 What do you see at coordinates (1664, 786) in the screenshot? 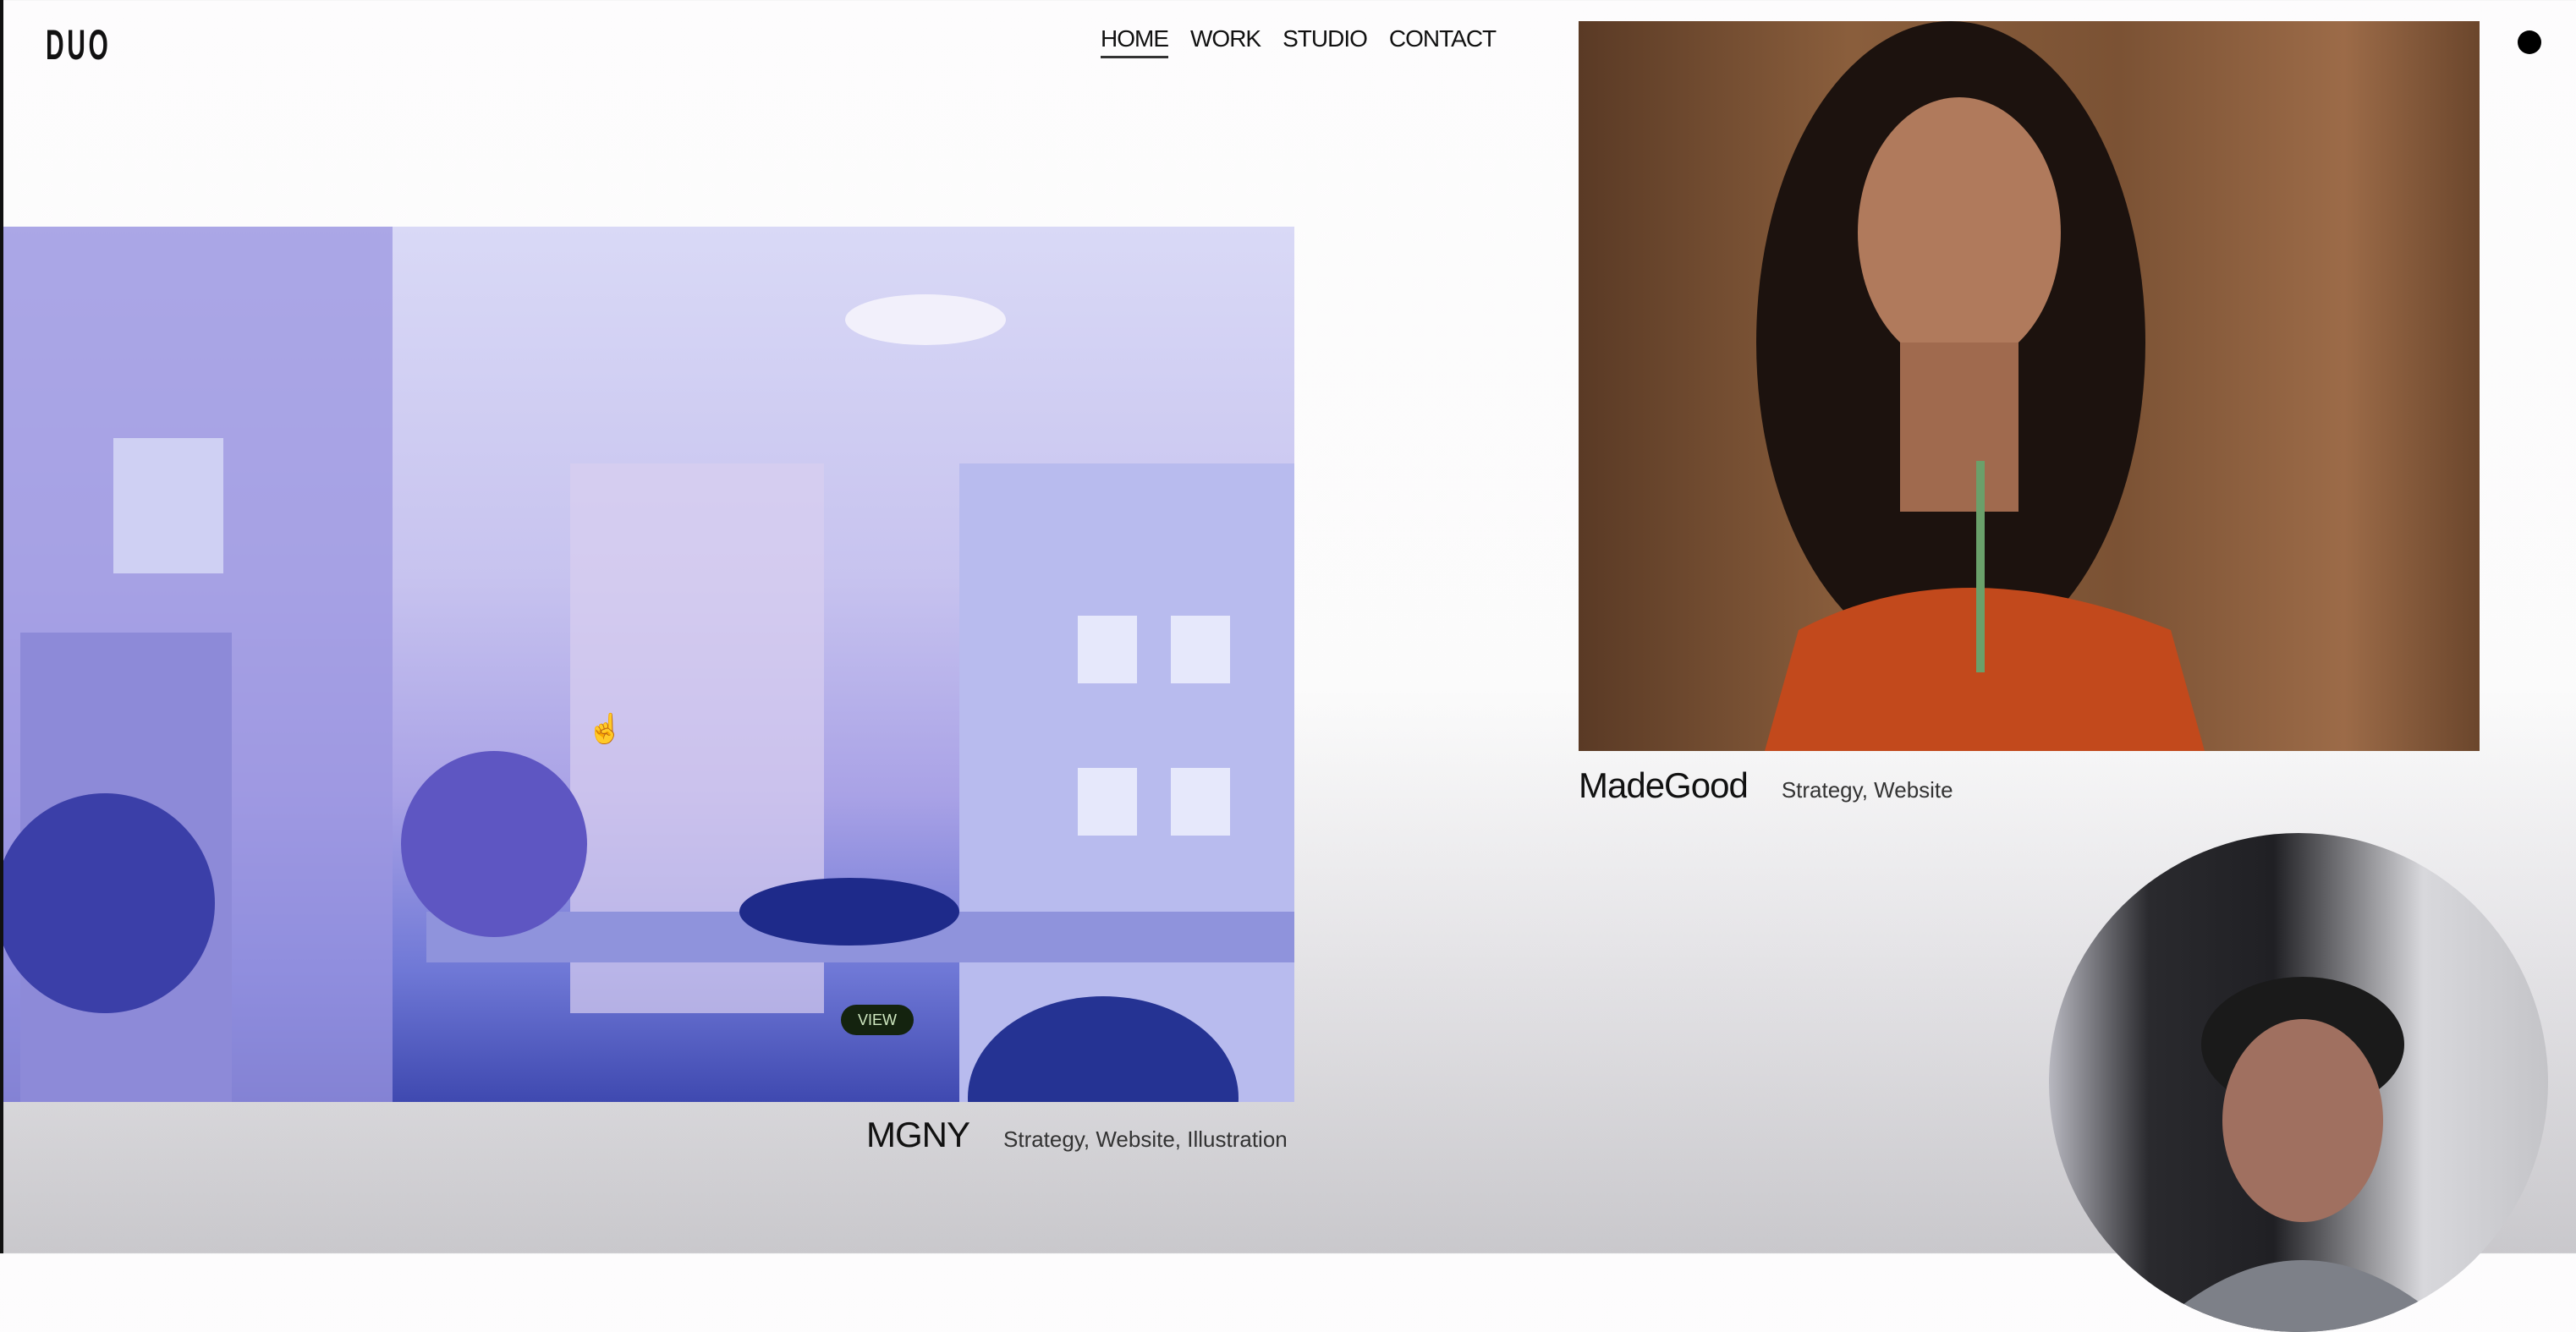
I see `project-title: MadeGood` at bounding box center [1664, 786].